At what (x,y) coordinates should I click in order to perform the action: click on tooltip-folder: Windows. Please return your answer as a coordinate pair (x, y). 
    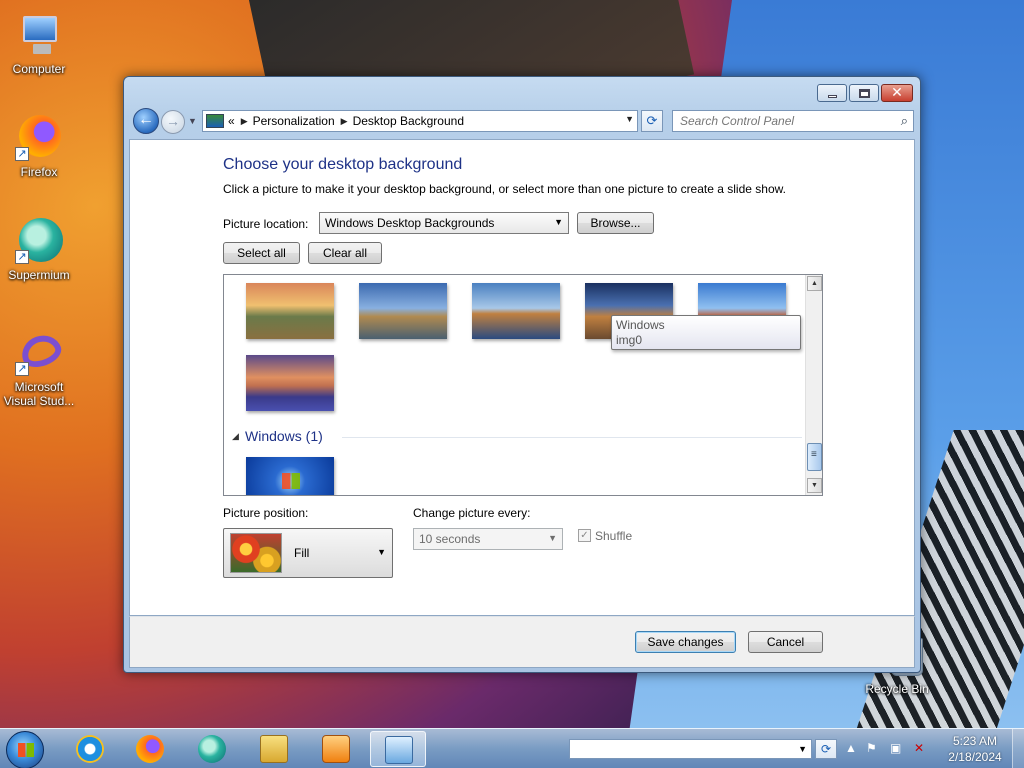
    Looking at the image, I should click on (640, 325).